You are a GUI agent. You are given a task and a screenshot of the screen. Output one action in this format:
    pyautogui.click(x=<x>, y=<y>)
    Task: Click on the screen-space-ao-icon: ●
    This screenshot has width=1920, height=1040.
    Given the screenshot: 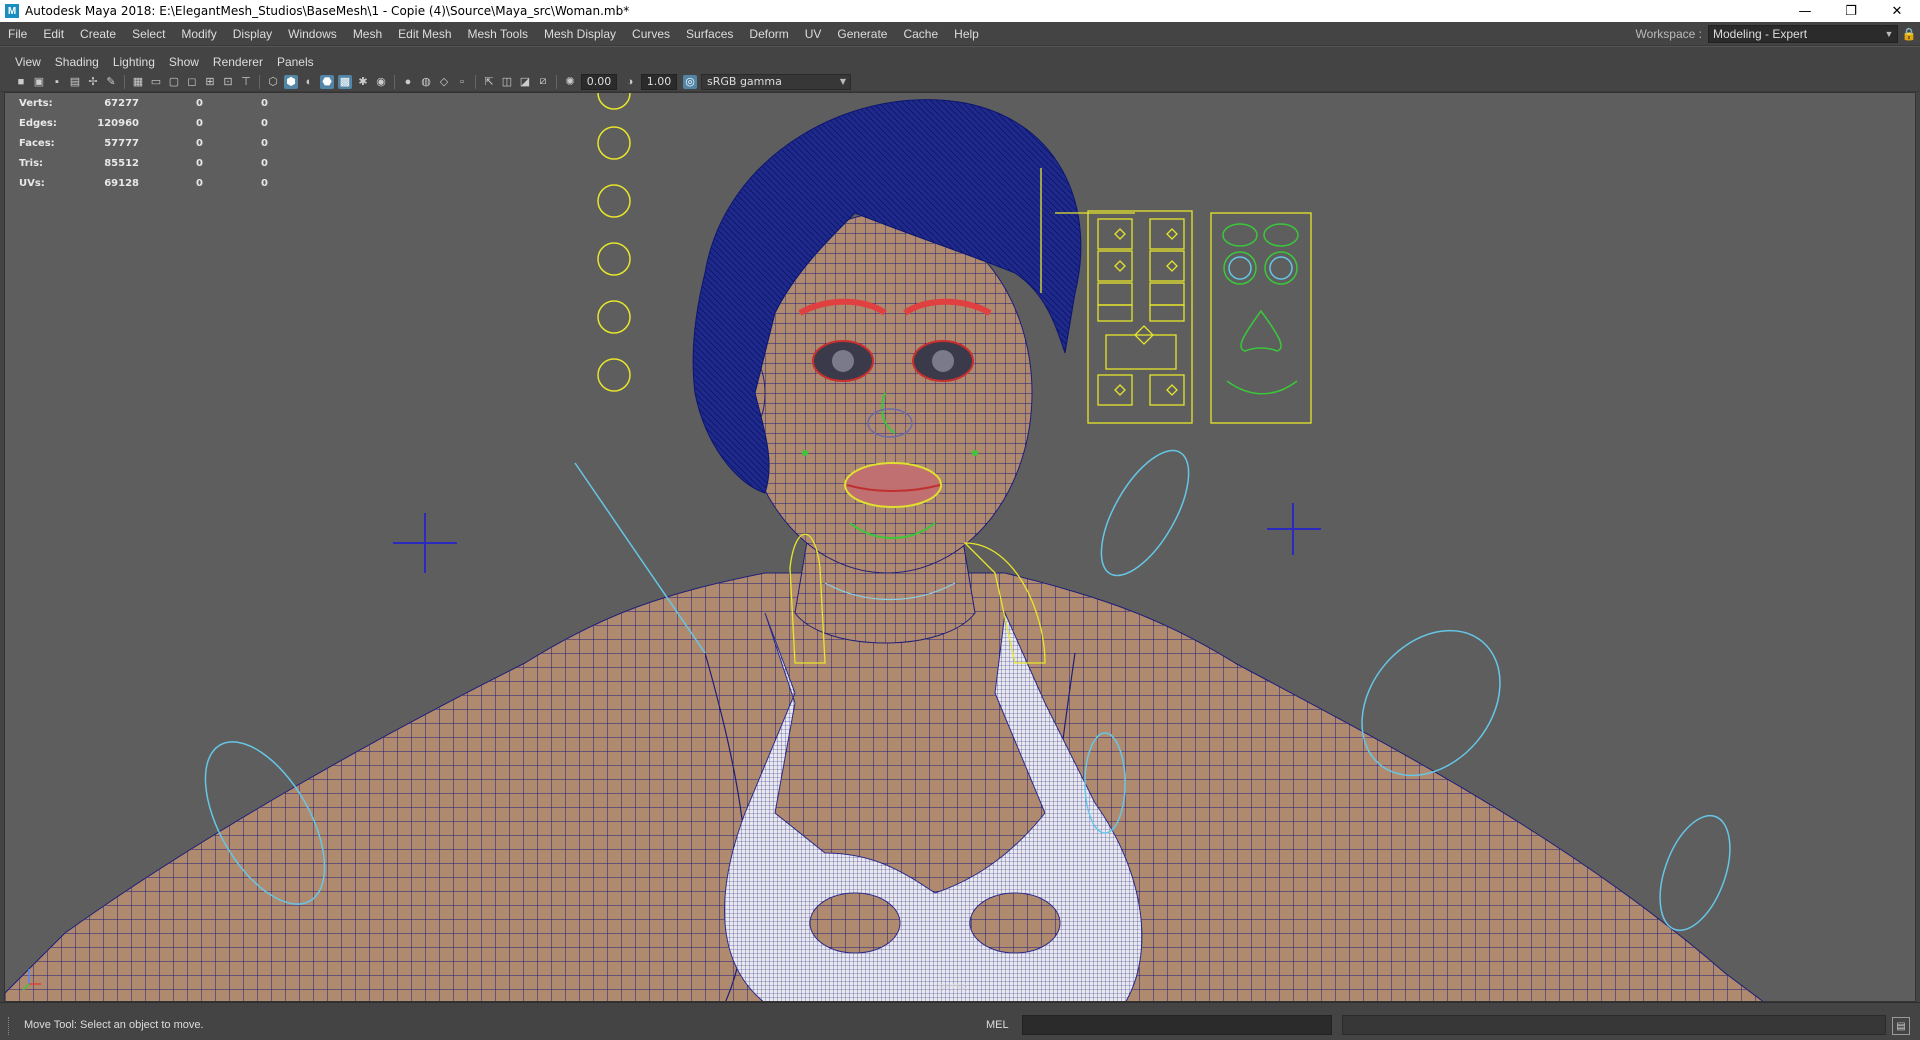 What is the action you would take?
    pyautogui.click(x=408, y=82)
    